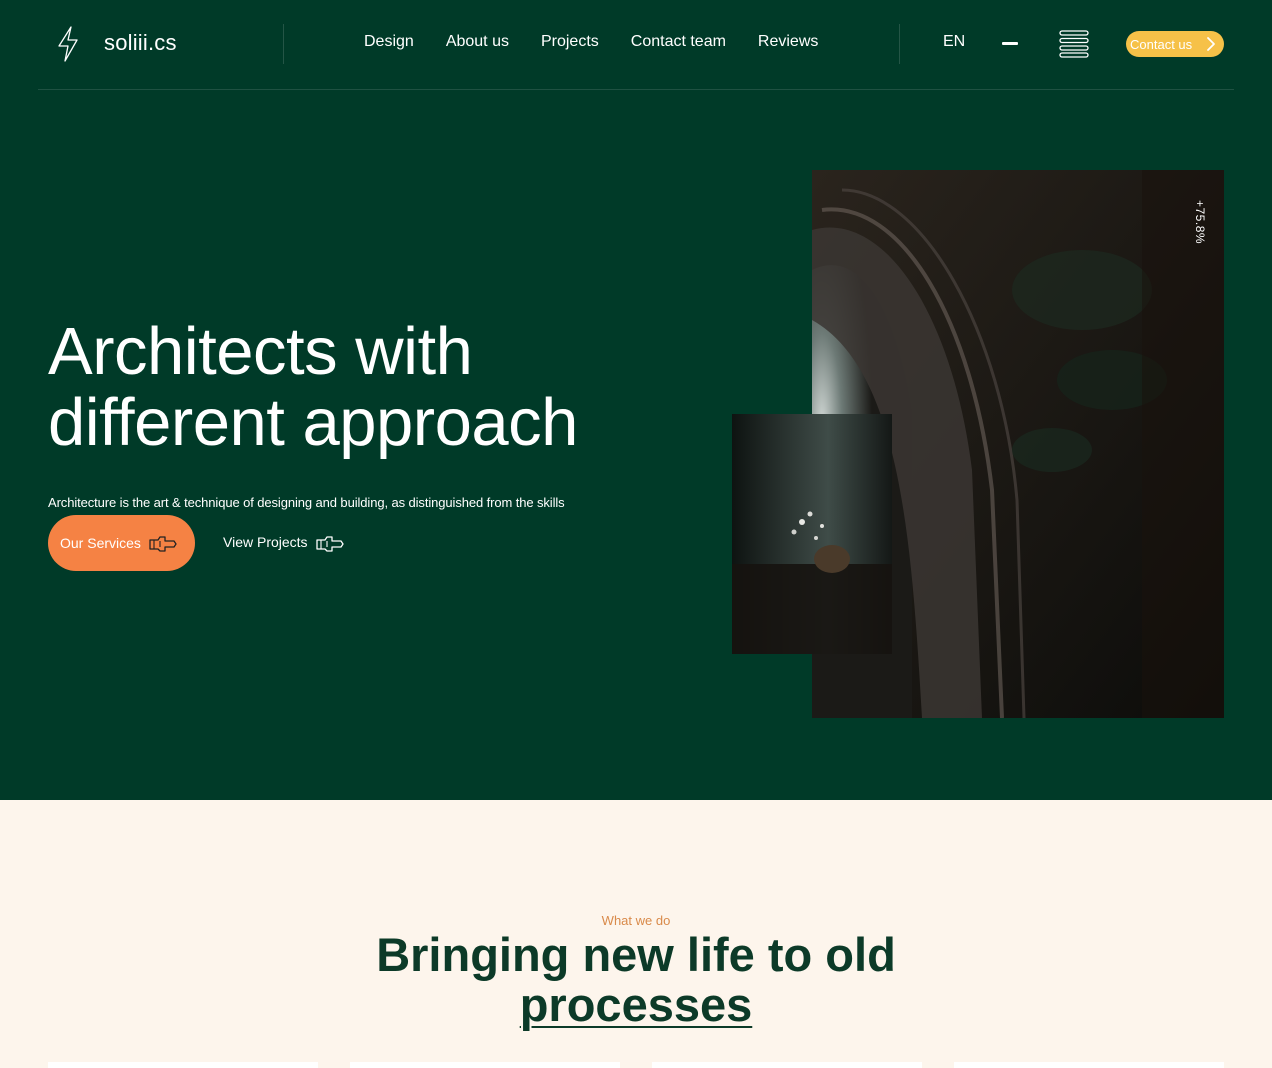  Describe the element at coordinates (954, 42) in the screenshot. I see `language-selector: EN` at that location.